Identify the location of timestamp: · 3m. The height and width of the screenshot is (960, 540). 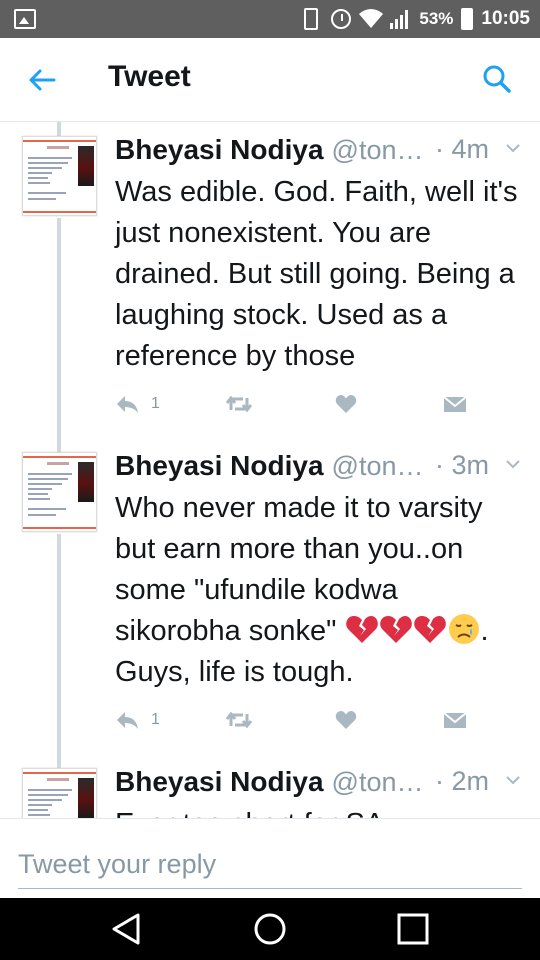
(462, 465).